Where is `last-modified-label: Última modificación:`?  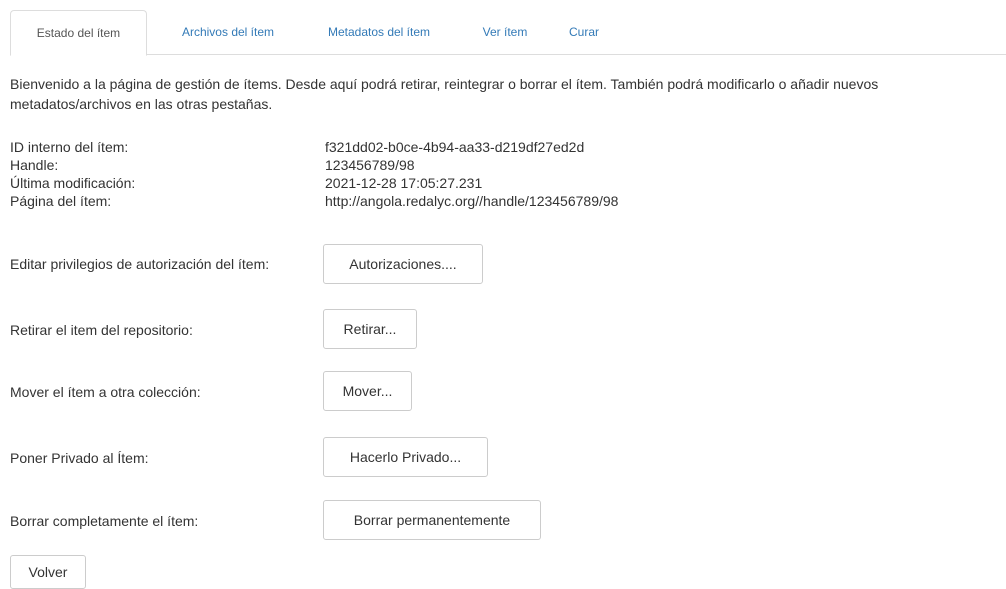 last-modified-label: Última modificación: is located at coordinates (73, 183).